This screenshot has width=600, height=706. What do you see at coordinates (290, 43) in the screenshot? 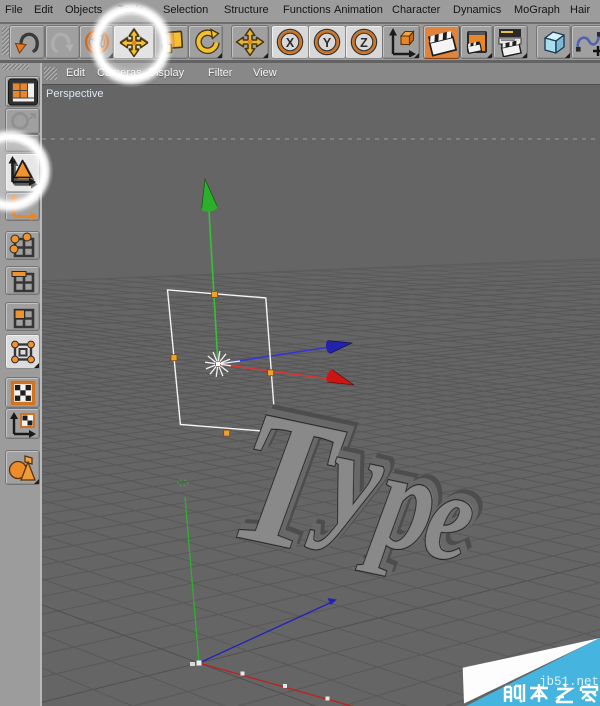
I see `svg-text: X` at bounding box center [290, 43].